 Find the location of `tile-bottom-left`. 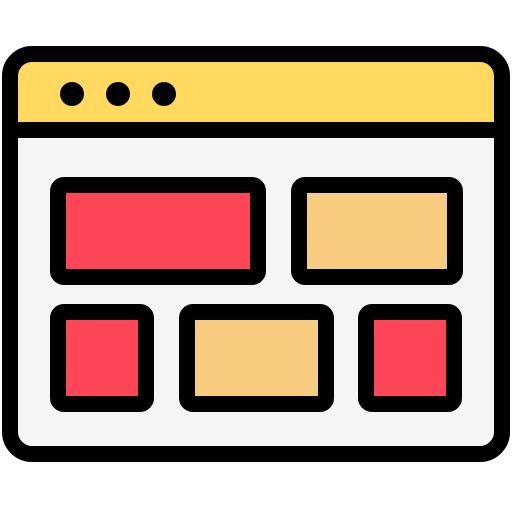

tile-bottom-left is located at coordinates (102, 358).